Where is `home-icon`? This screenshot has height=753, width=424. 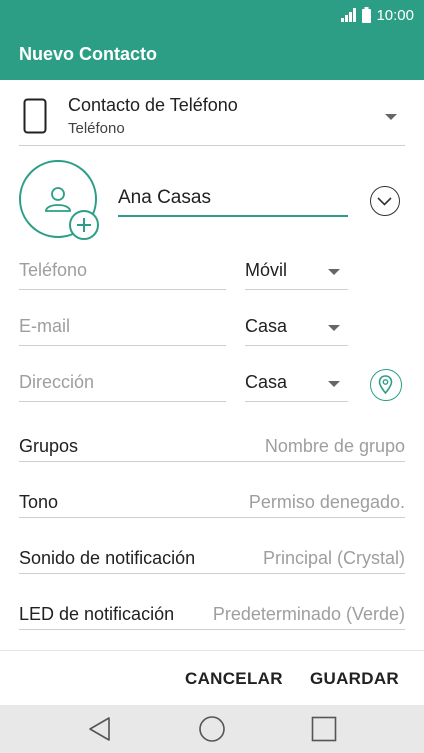
home-icon is located at coordinates (212, 729).